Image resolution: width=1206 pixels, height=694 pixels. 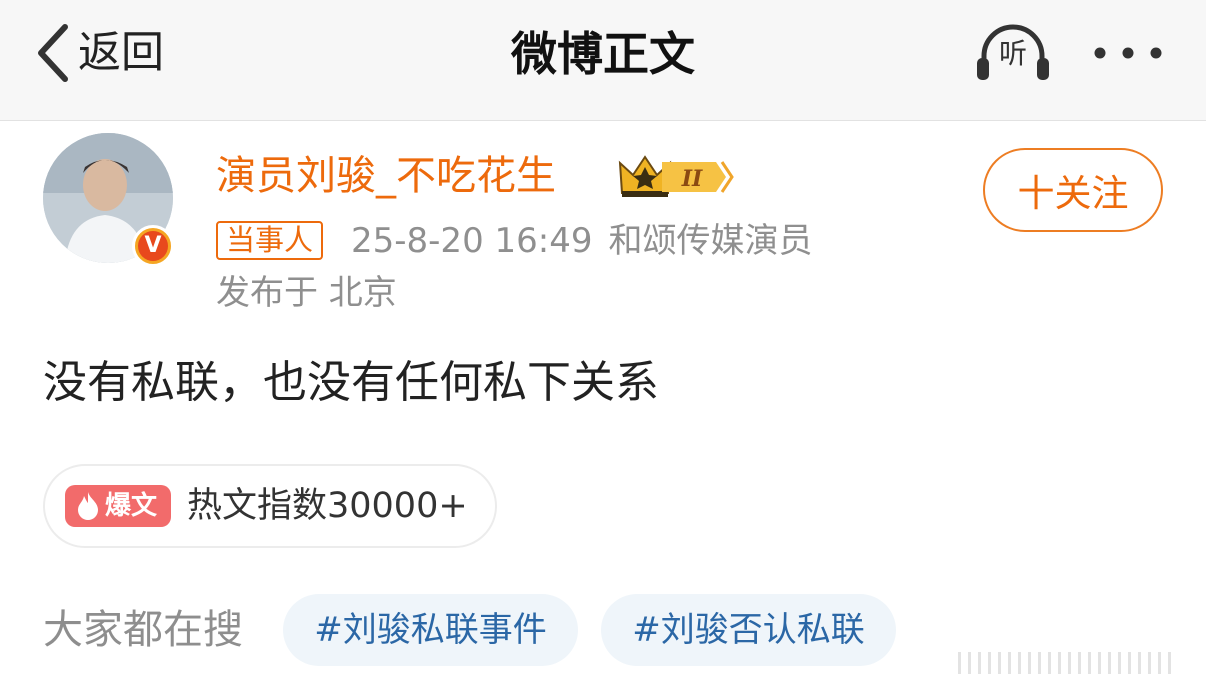 I want to click on flame-icon, so click(x=88, y=506).